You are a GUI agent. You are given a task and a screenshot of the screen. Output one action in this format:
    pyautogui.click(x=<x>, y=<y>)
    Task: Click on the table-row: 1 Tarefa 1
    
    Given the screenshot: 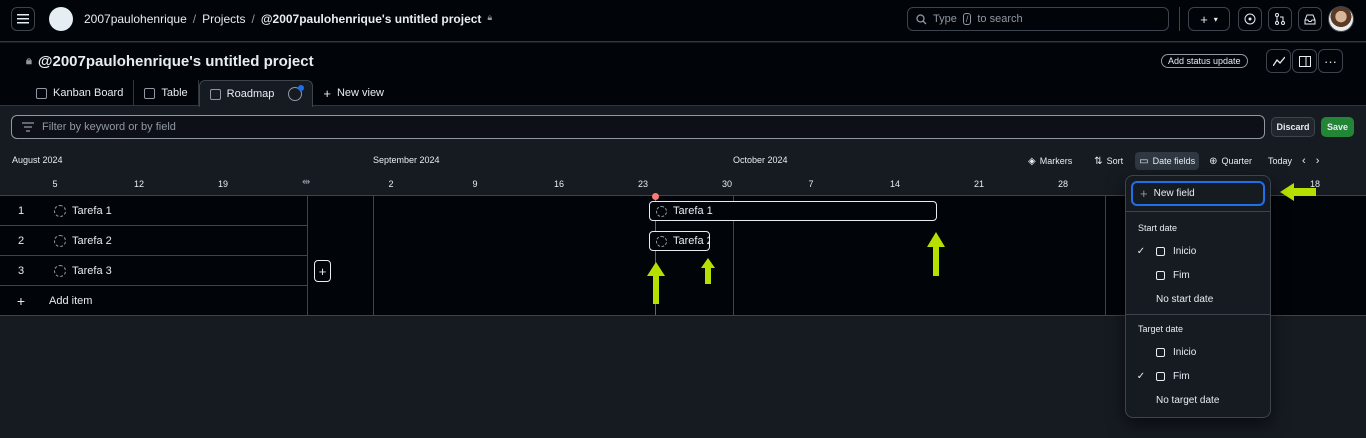 What is the action you would take?
    pyautogui.click(x=153, y=211)
    